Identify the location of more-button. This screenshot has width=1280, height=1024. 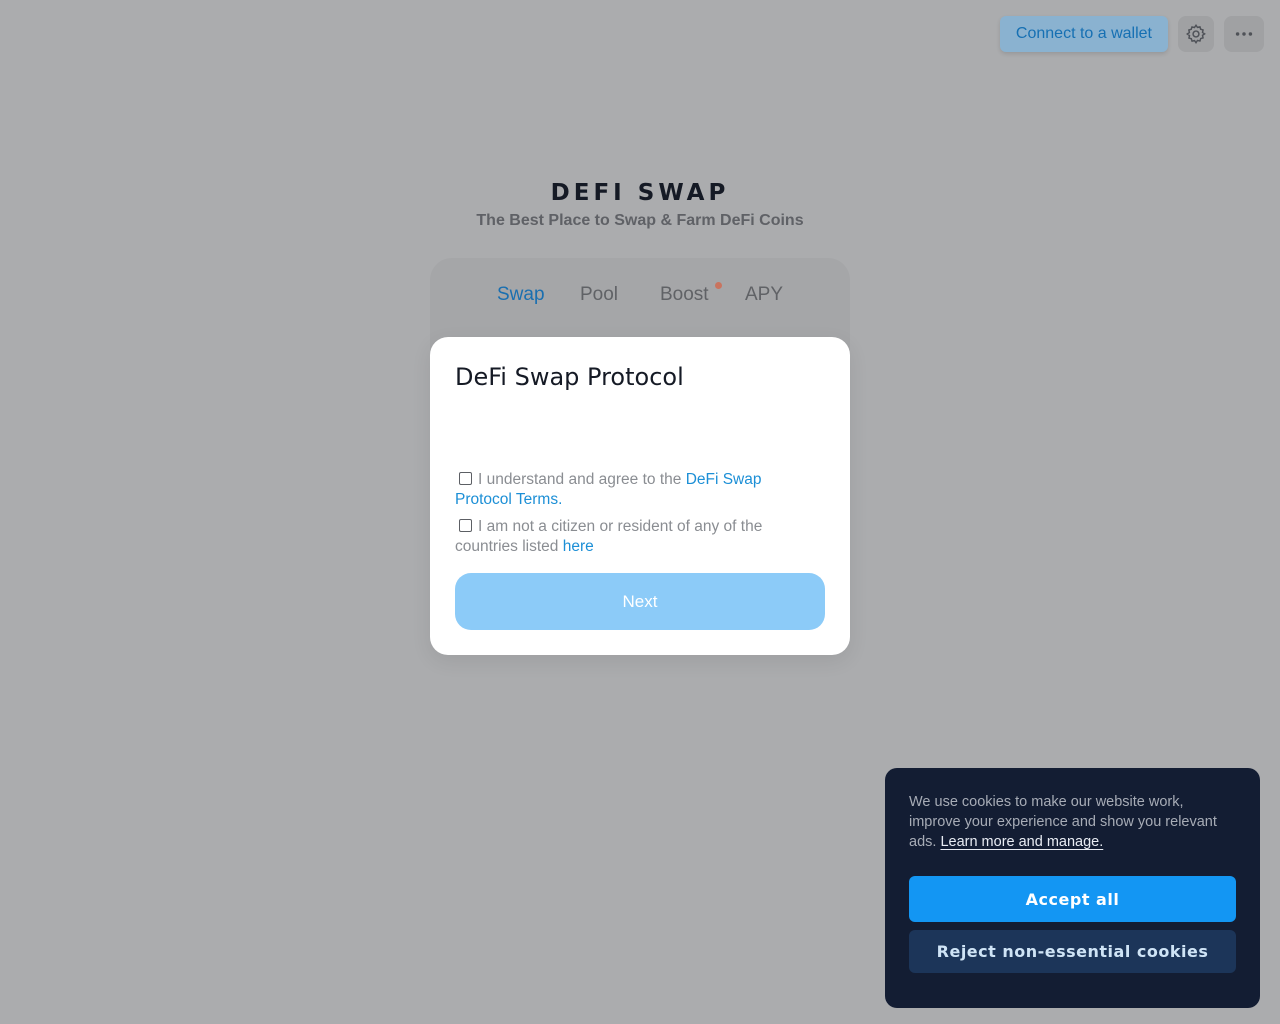
(1244, 34).